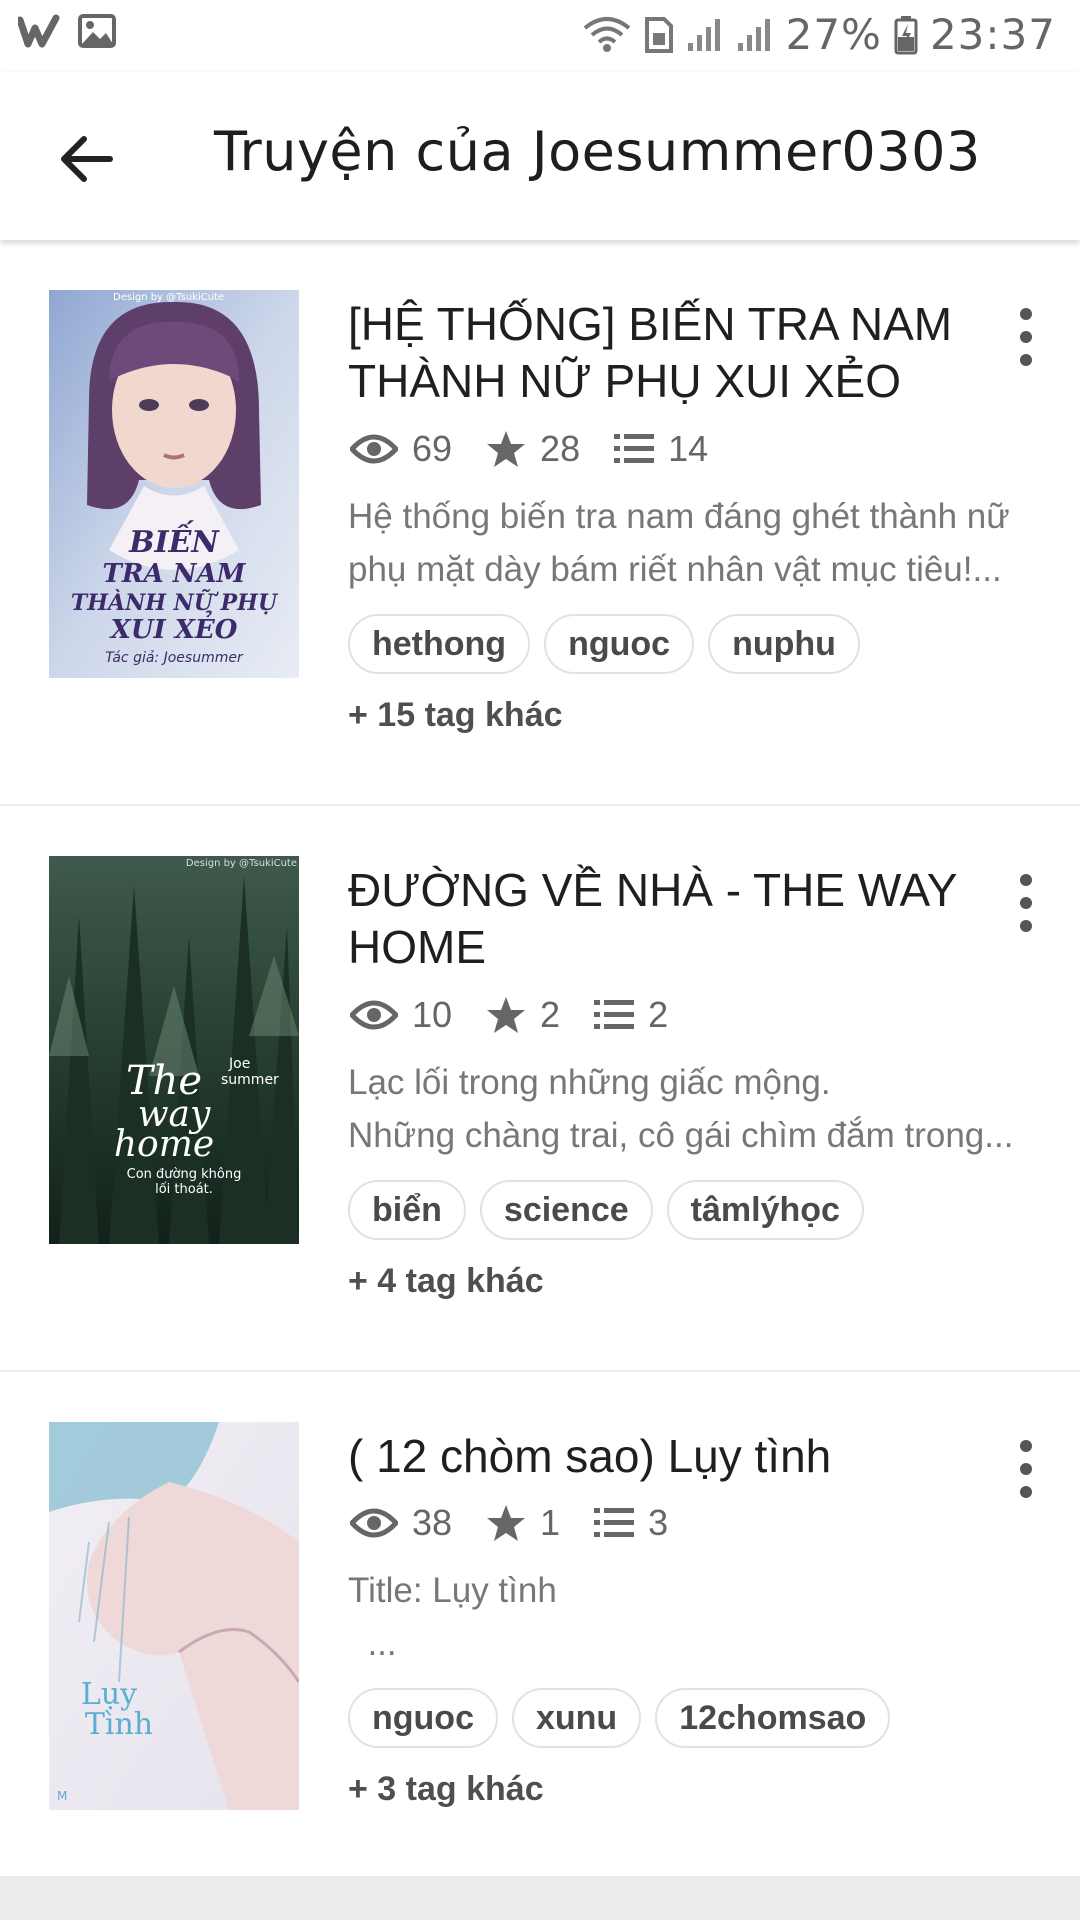 The height and width of the screenshot is (1920, 1080). What do you see at coordinates (184, 1189) in the screenshot?
I see `cover-subtitle: lối thoát.` at bounding box center [184, 1189].